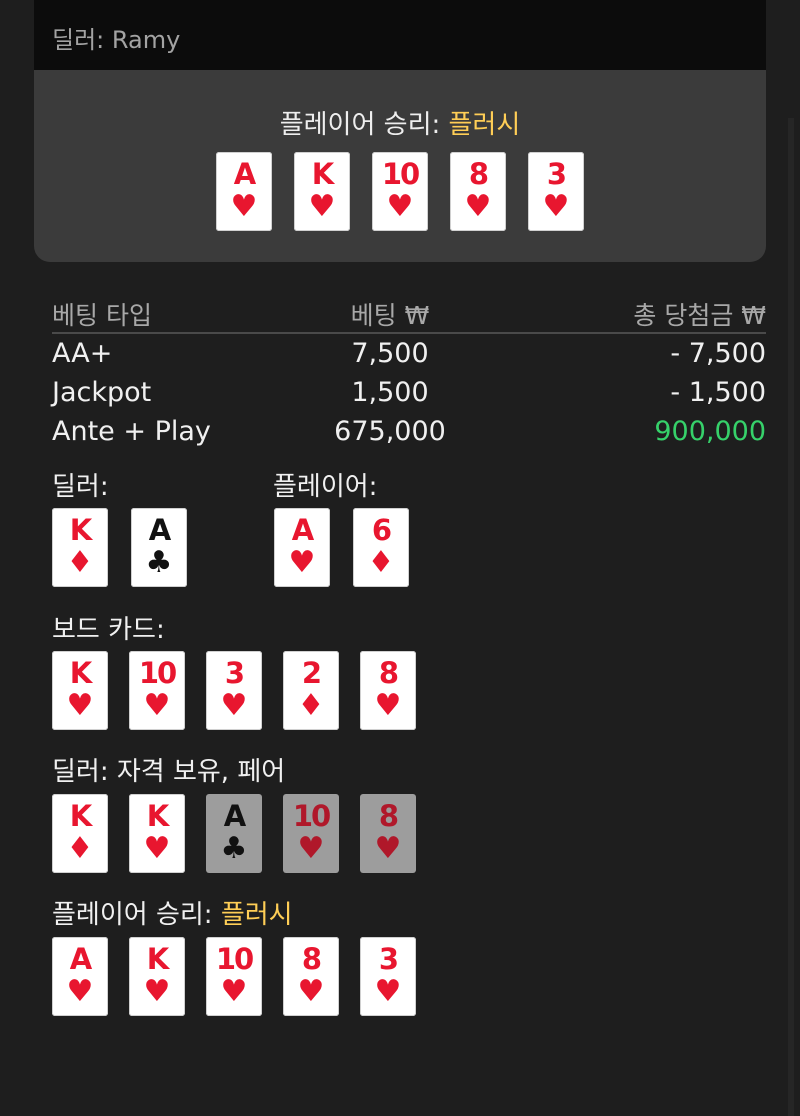 This screenshot has height=1116, width=800. What do you see at coordinates (172, 912) in the screenshot?
I see `player-result-label: 플레이어 승리: 플러시` at bounding box center [172, 912].